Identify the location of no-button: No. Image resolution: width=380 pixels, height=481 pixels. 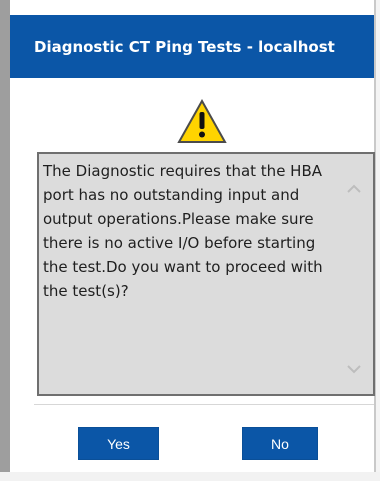
(280, 443).